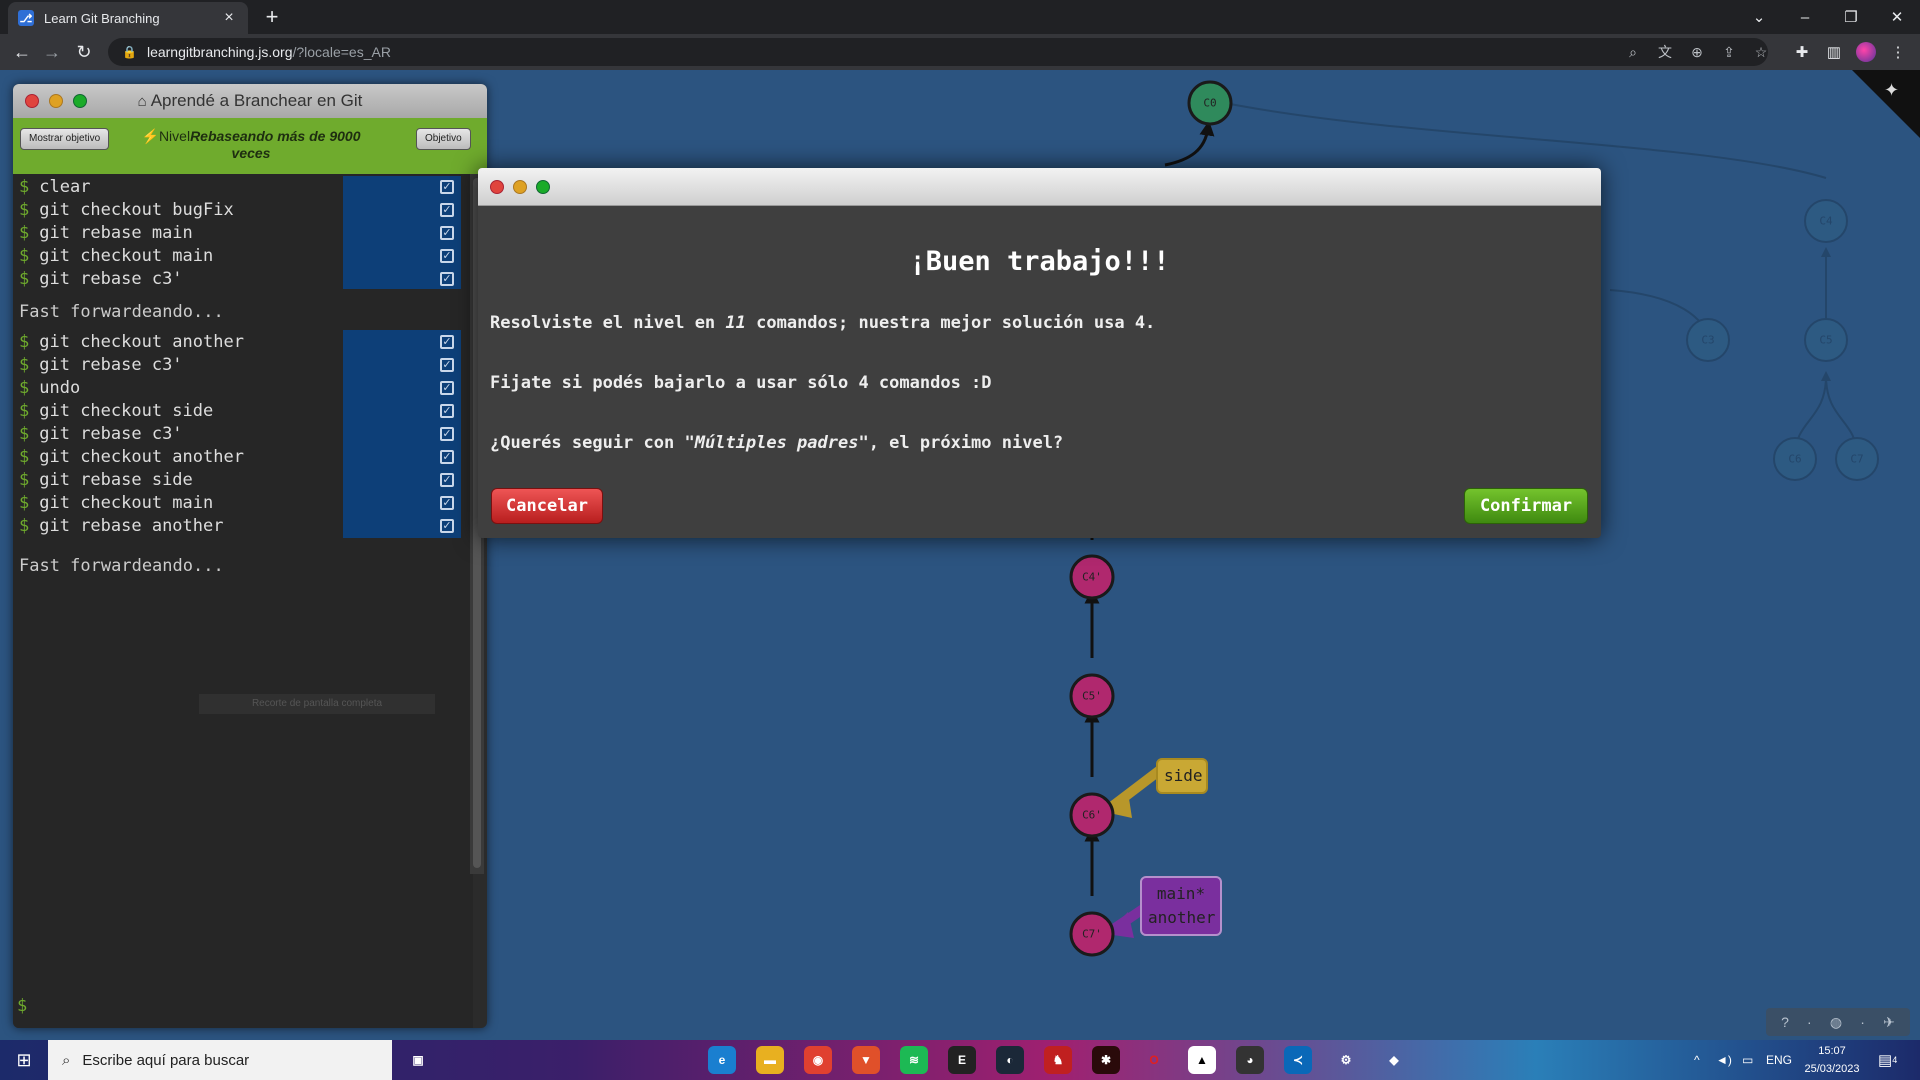 This screenshot has height=1080, width=1920. Describe the element at coordinates (547, 506) in the screenshot. I see `cancel-button: Cancelar` at that location.